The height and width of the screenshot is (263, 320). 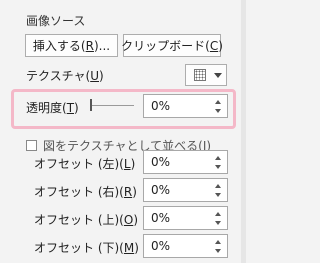 What do you see at coordinates (91, 105) in the screenshot?
I see `transparency-slider-thumb` at bounding box center [91, 105].